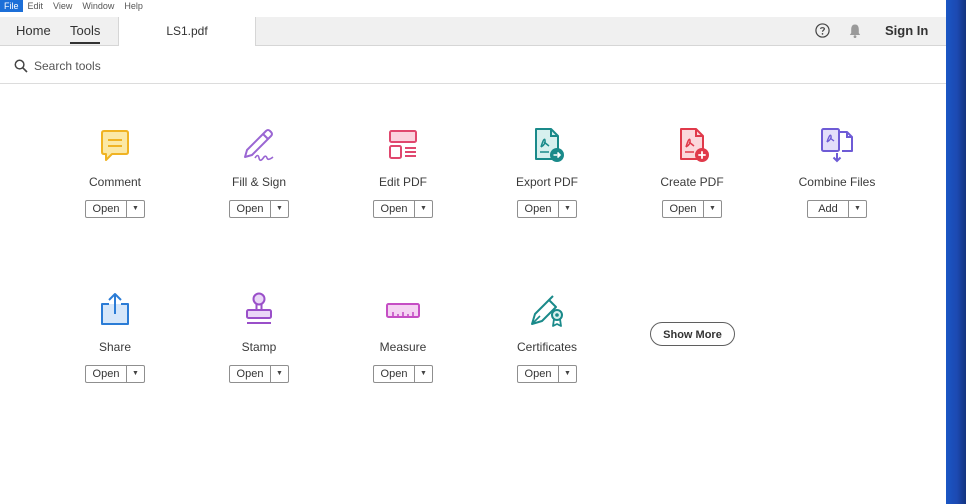 The height and width of the screenshot is (504, 966). I want to click on menu-window: Window, so click(98, 6).